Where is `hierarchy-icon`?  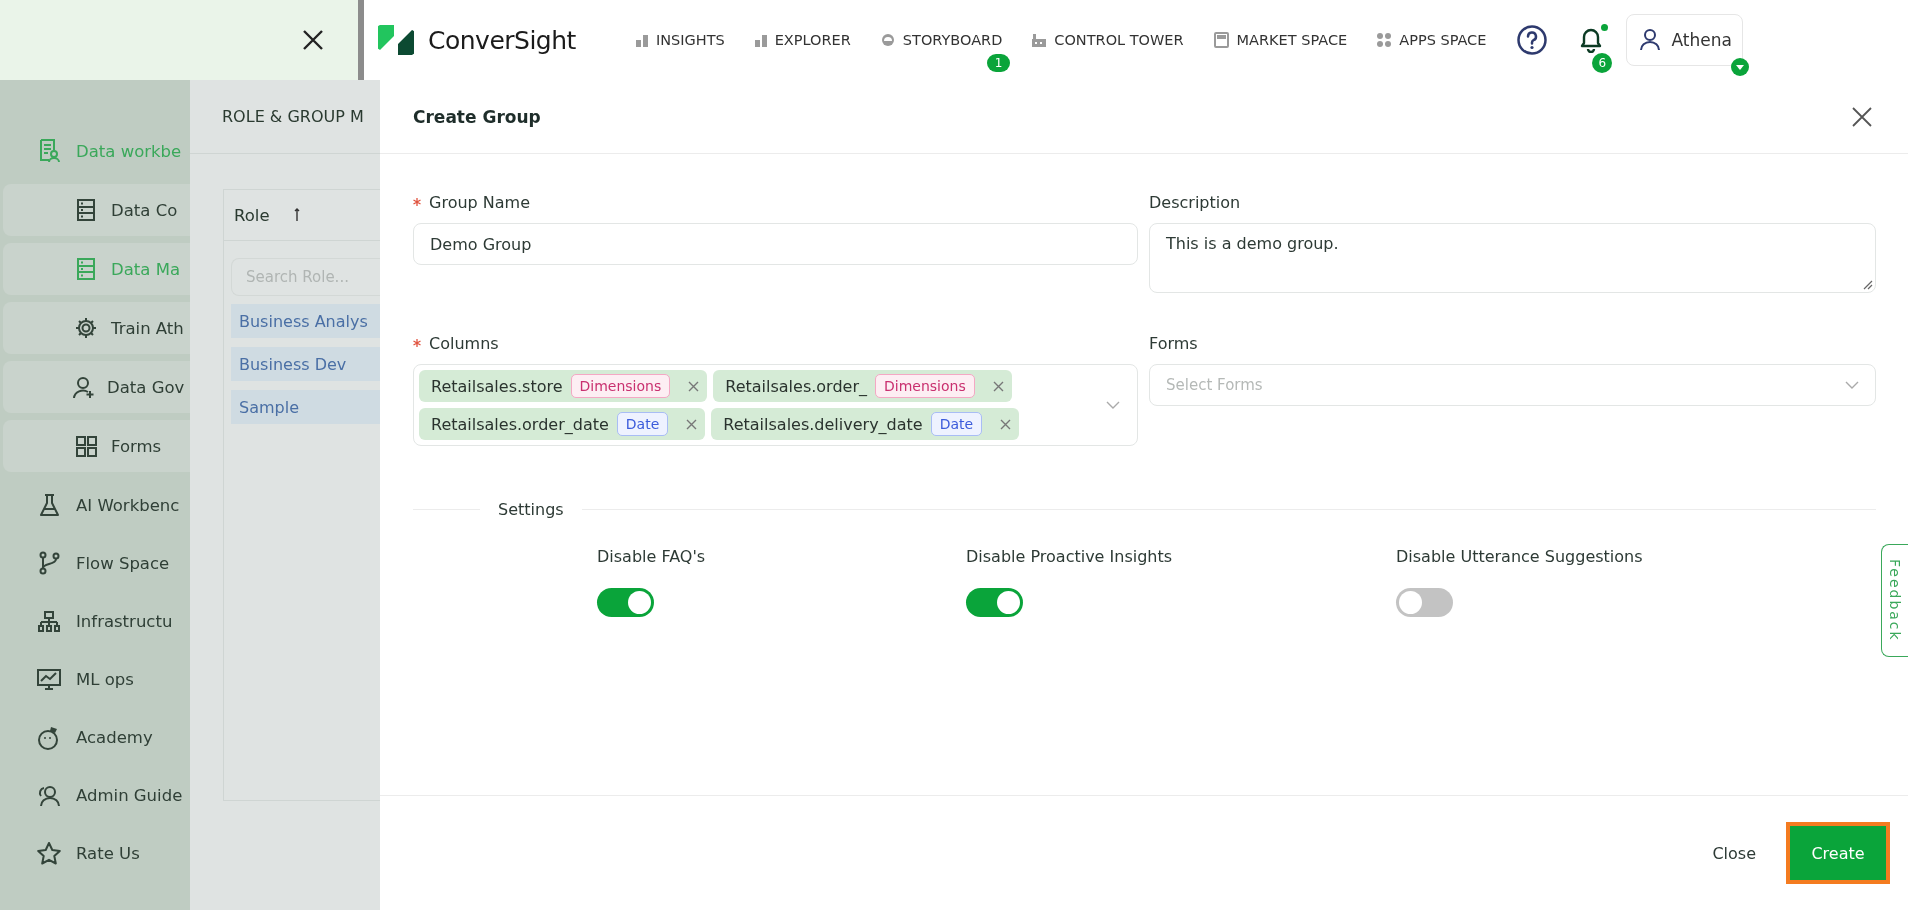
hierarchy-icon is located at coordinates (49, 621).